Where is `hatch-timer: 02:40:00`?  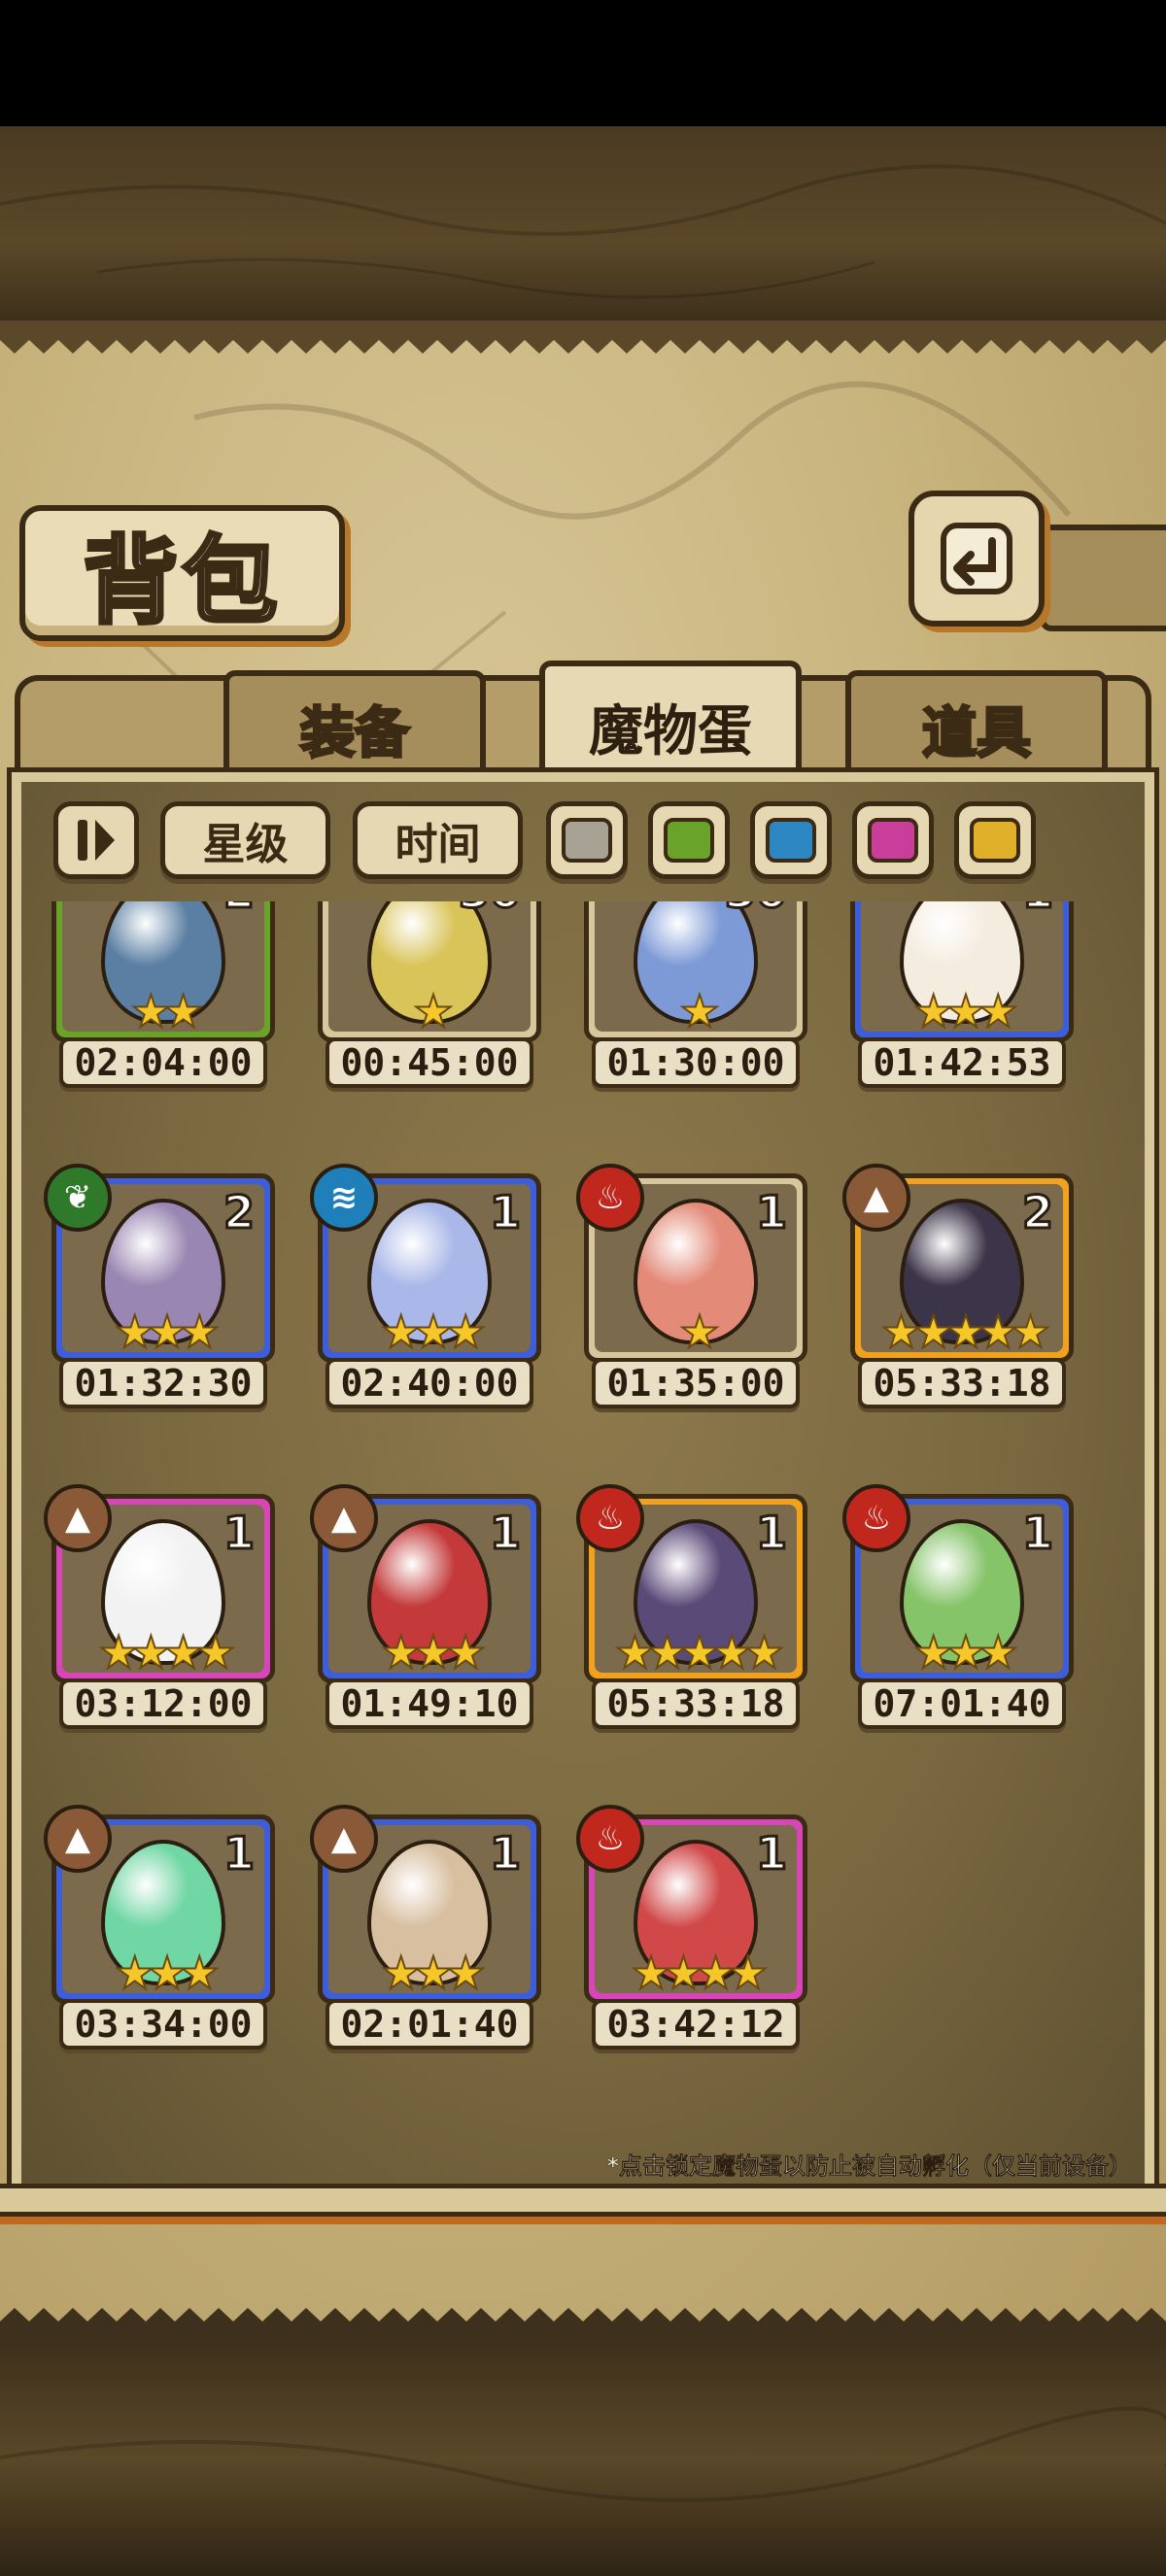 hatch-timer: 02:40:00 is located at coordinates (429, 1383).